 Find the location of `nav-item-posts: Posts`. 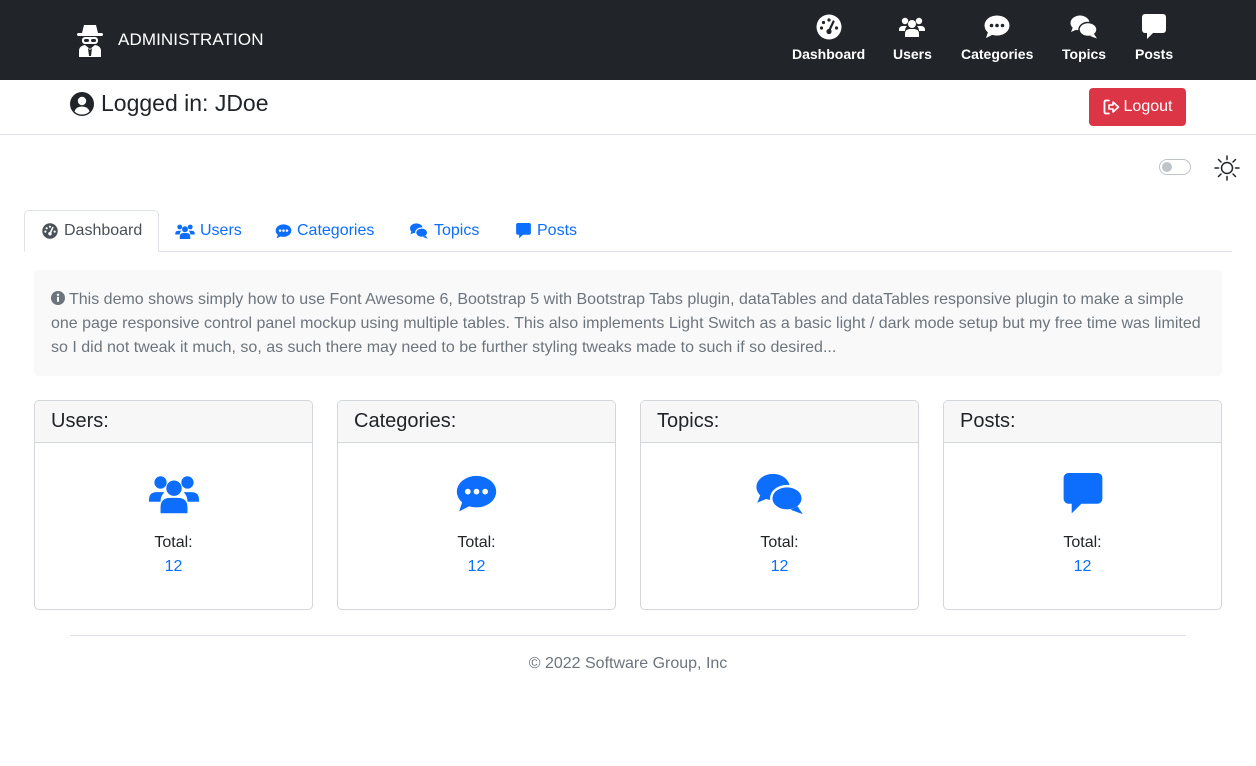

nav-item-posts: Posts is located at coordinates (1154, 38).